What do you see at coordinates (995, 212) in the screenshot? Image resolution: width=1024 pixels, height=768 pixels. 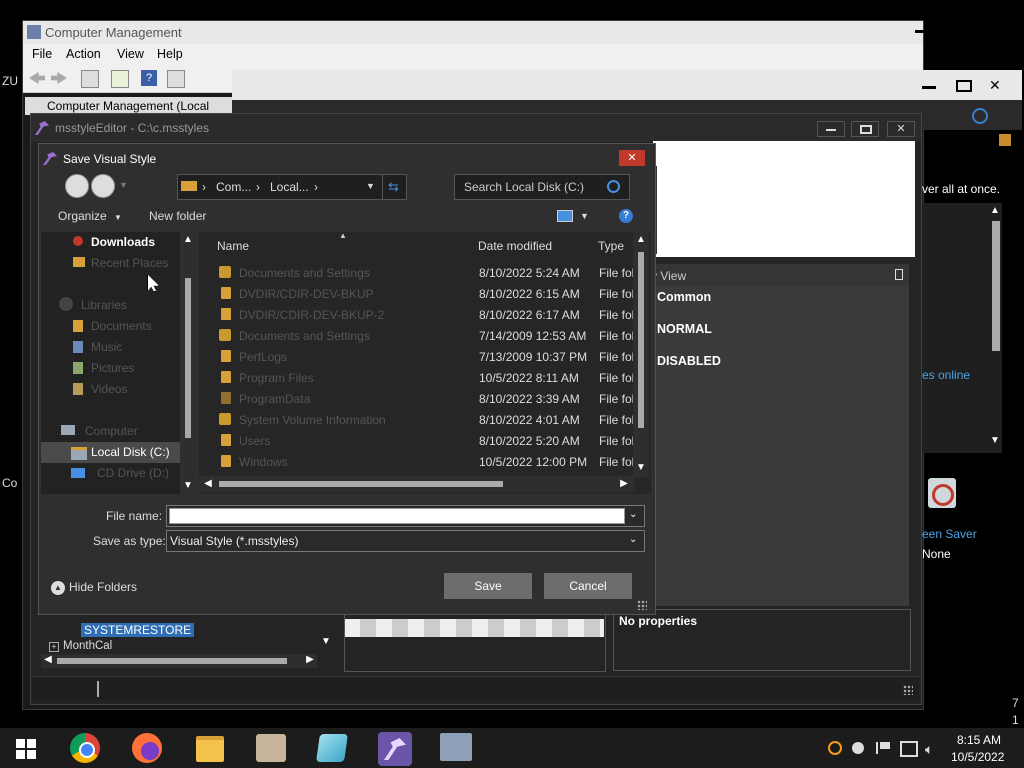 I see `right-scroll-up: ▲` at bounding box center [995, 212].